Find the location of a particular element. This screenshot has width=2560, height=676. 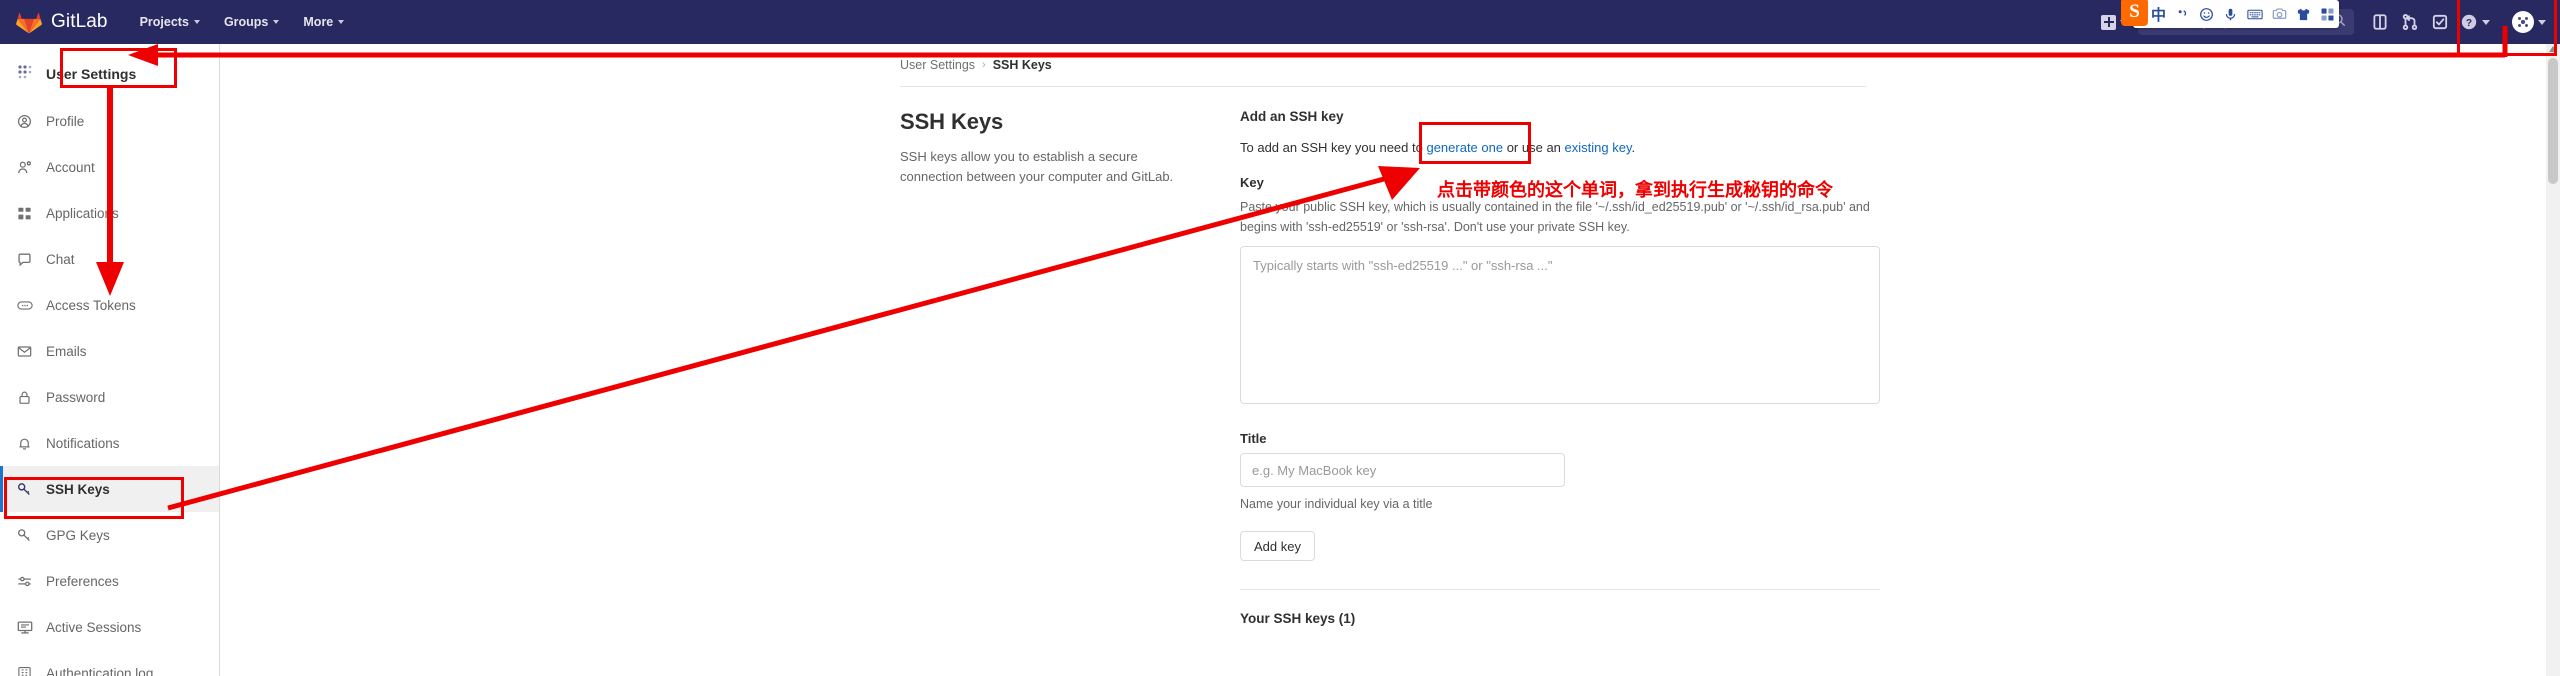

sidebar-item-password: Password is located at coordinates (109, 397).